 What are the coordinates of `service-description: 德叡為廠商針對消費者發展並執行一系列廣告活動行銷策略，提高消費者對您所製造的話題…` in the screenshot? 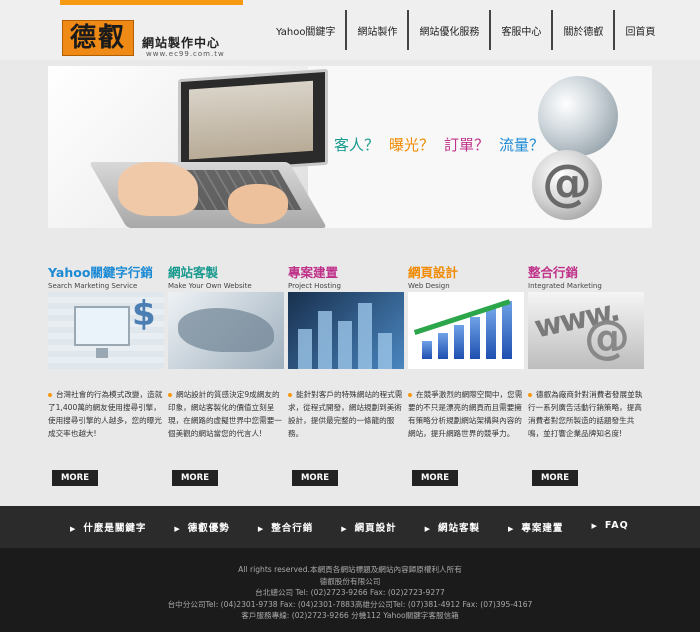 It's located at (585, 414).